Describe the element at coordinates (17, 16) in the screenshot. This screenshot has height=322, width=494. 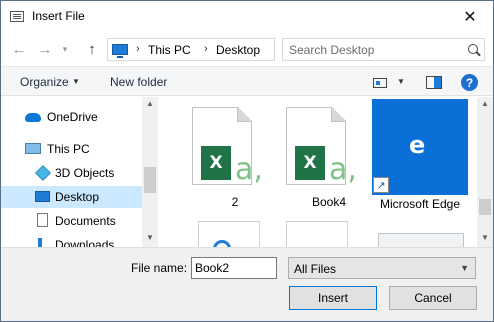
I see `dialog-icon` at that location.